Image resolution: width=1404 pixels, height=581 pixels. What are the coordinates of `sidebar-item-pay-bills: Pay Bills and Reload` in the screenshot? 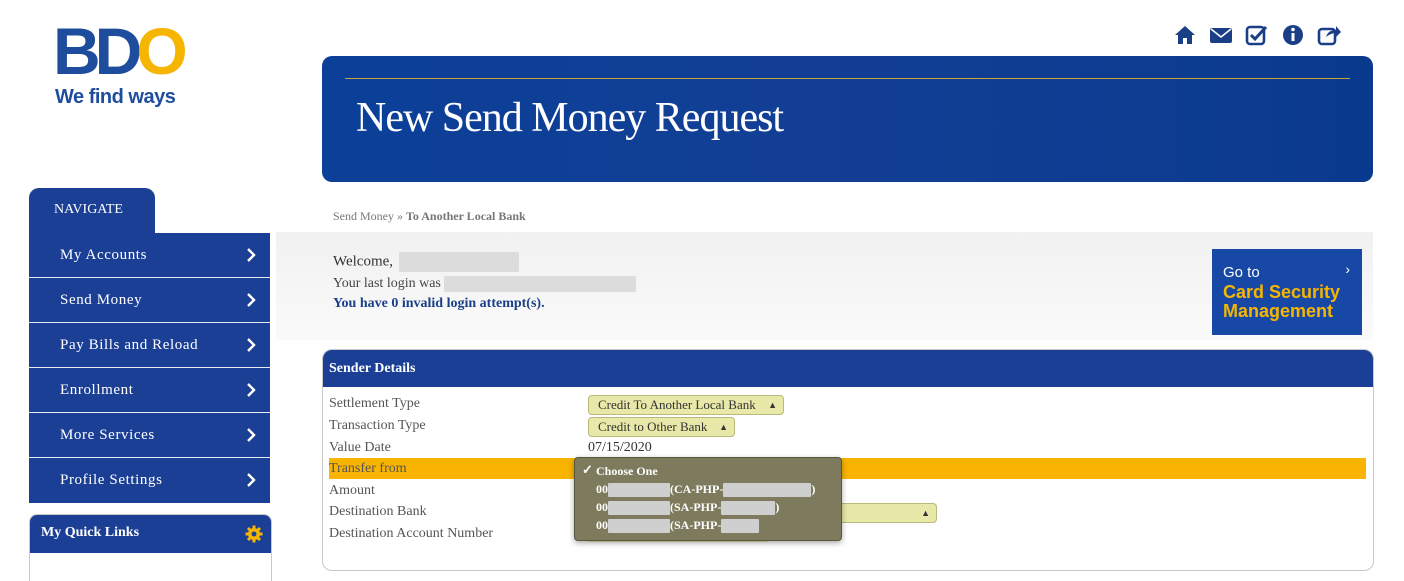 It's located at (149, 345).